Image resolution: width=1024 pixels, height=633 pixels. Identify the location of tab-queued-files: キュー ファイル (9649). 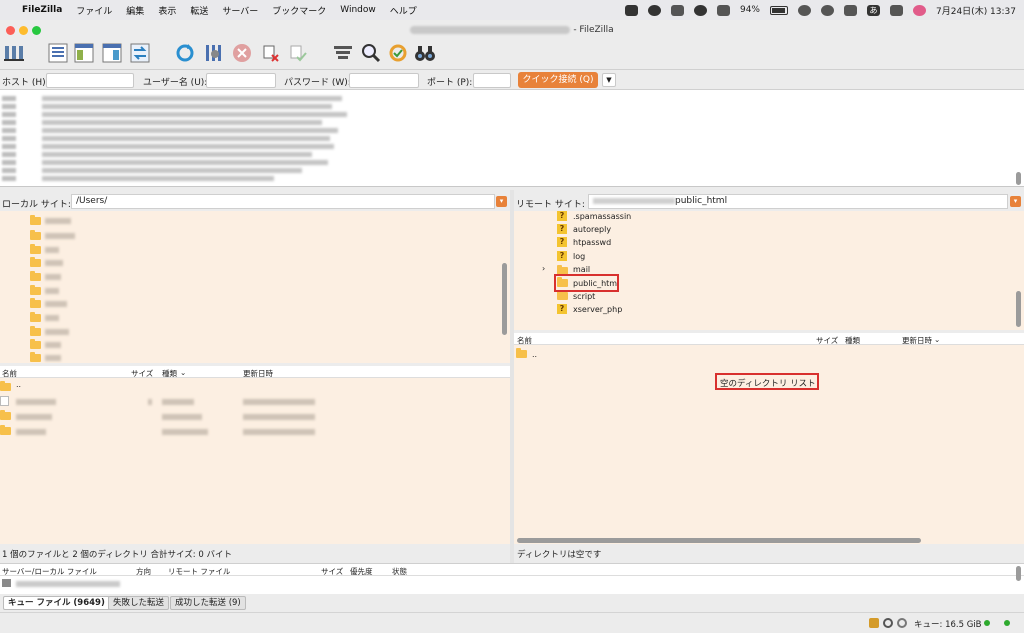
(56, 603).